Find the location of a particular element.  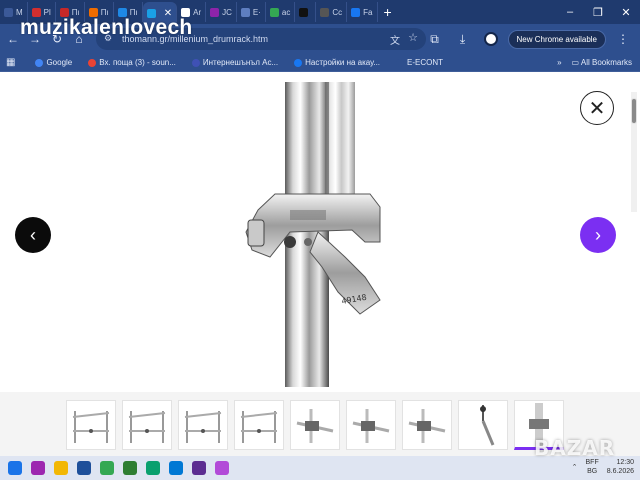

all-bookmarks-button: ▭ All Bookmarks is located at coordinates (602, 62).